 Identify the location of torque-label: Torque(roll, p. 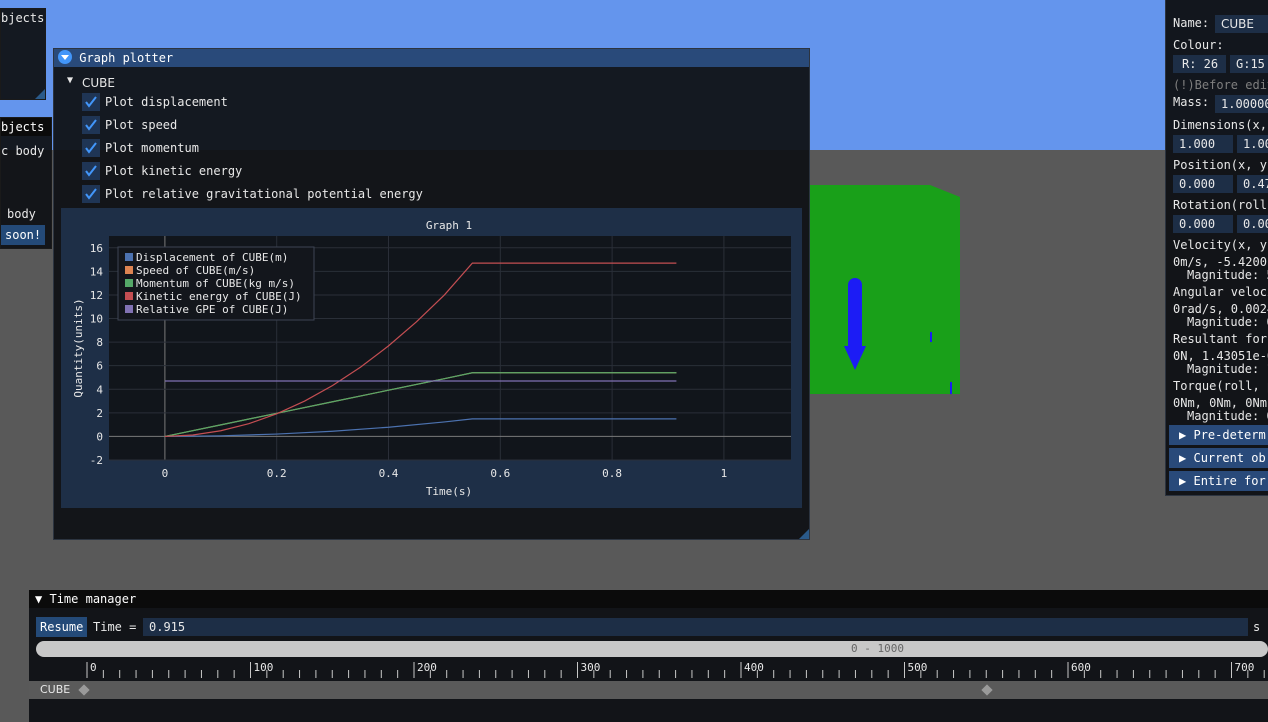
(1220, 386).